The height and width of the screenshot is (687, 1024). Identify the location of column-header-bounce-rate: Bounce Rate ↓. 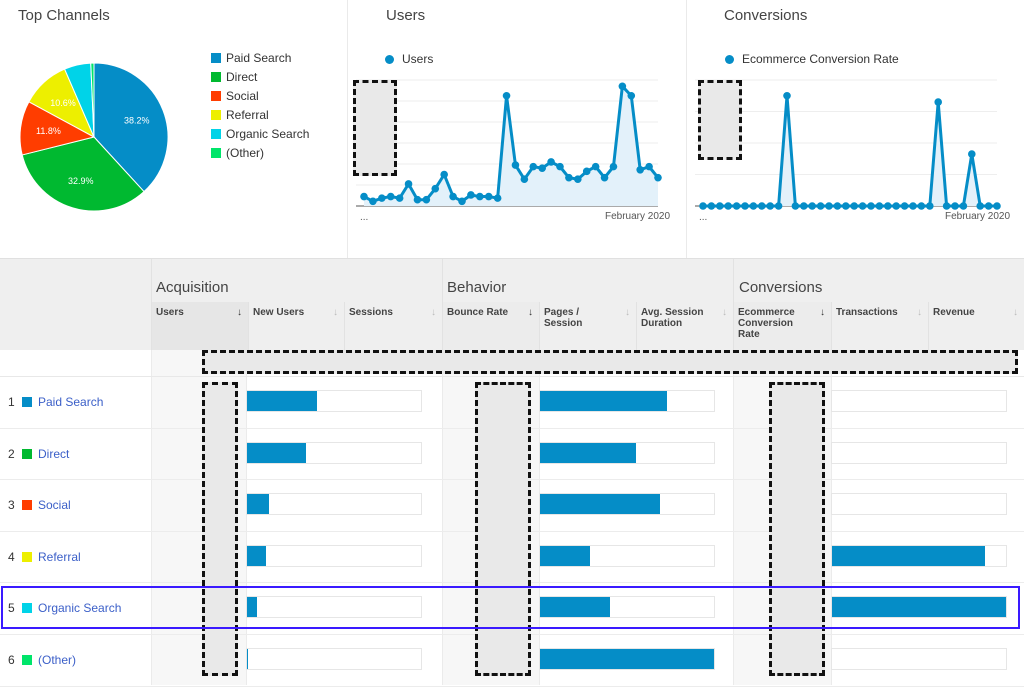
(490, 326).